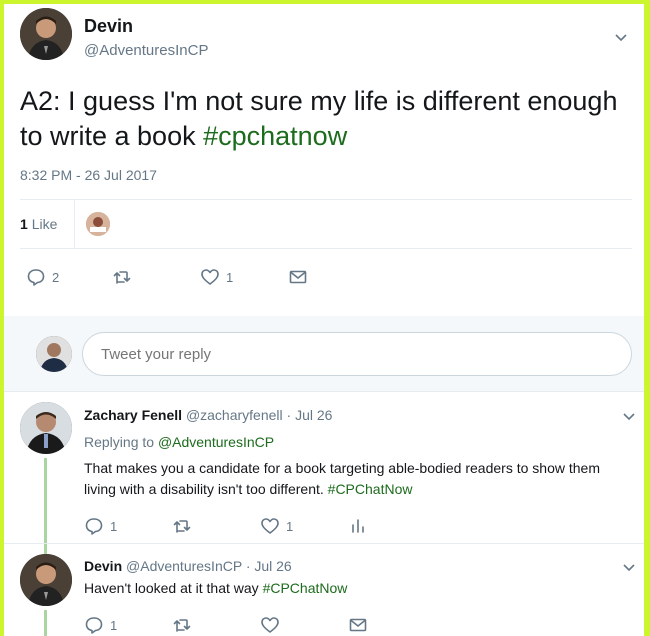  Describe the element at coordinates (234, 526) in the screenshot. I see `reply-actions: 1 1` at that location.